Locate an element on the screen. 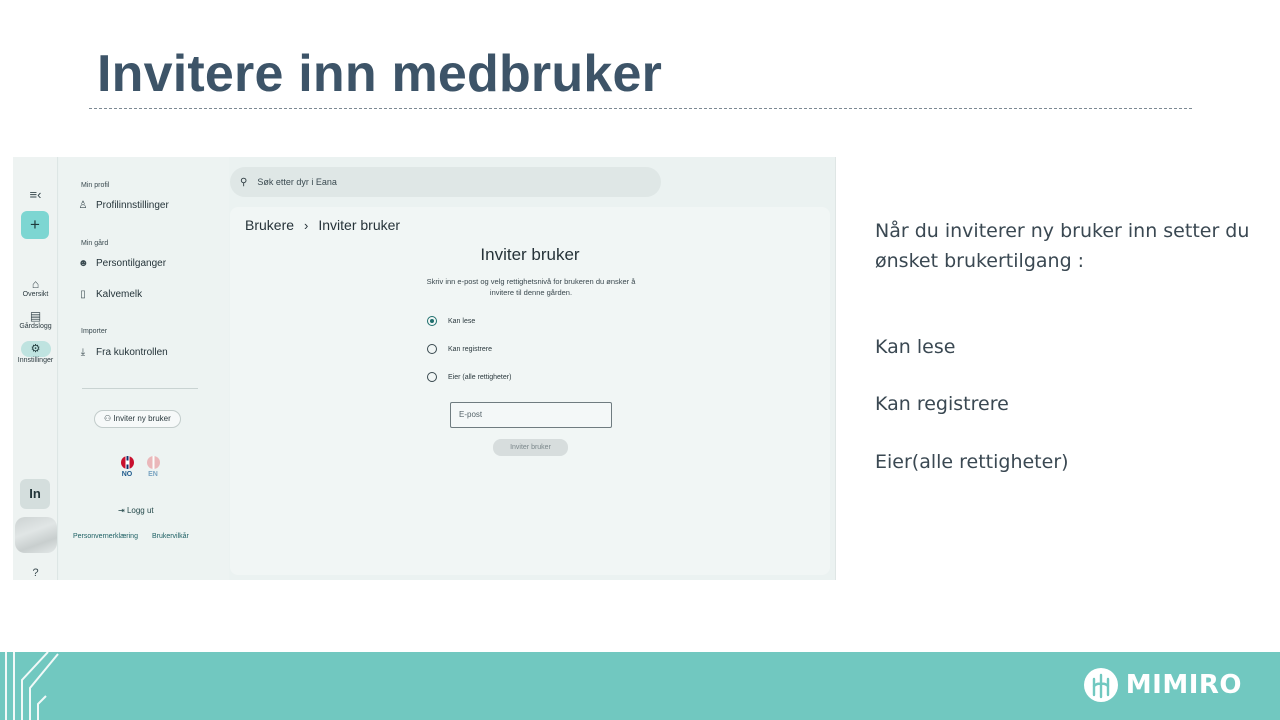  slide-title: Invitere inn medbruker is located at coordinates (379, 74).